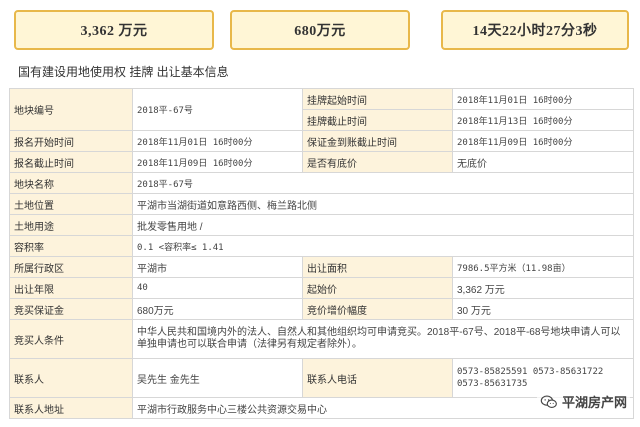 This screenshot has height=427, width=640. What do you see at coordinates (71, 162) in the screenshot?
I see `apply-end-label: 报名截止时间` at bounding box center [71, 162].